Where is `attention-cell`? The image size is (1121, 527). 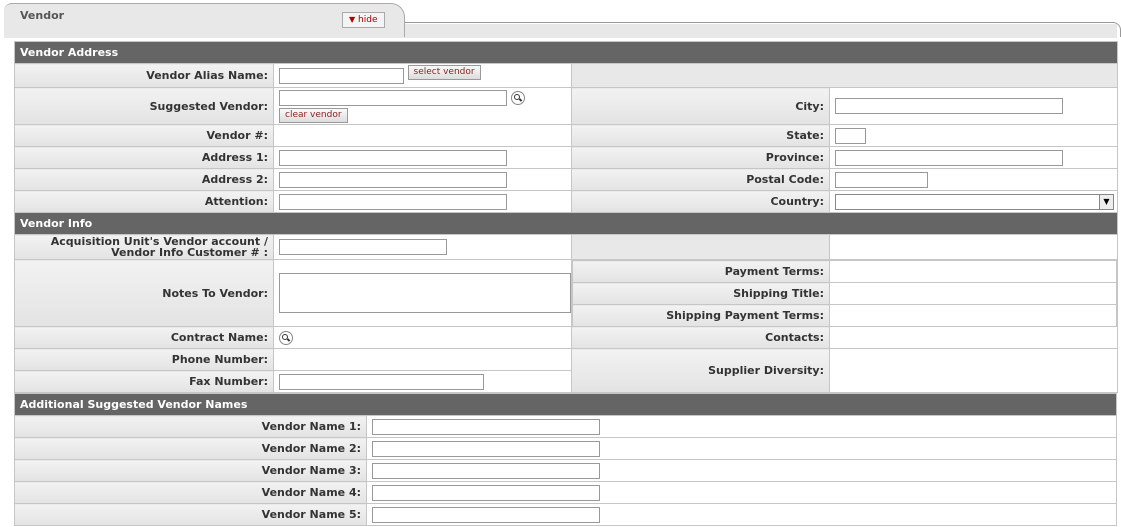
attention-cell is located at coordinates (422, 201).